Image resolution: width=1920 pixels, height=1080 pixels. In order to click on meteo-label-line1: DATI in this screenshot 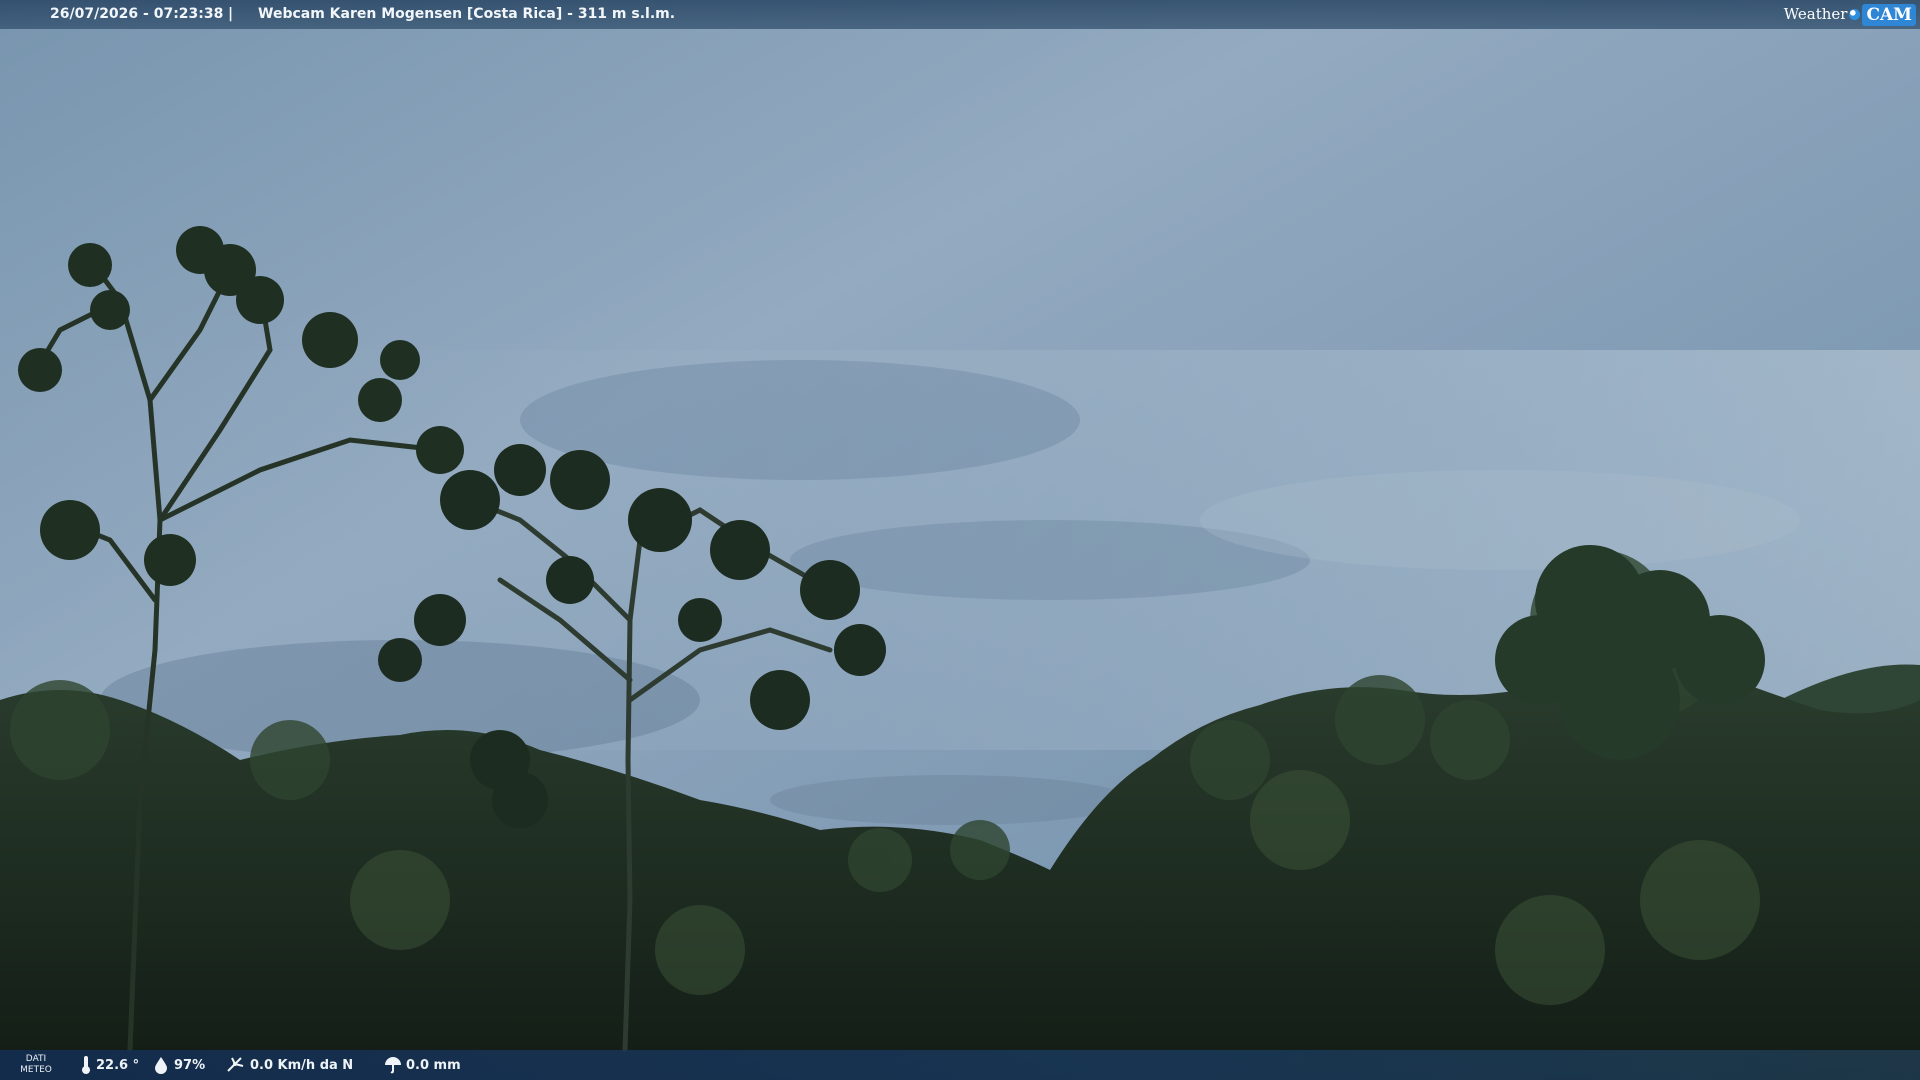, I will do `click(36, 1059)`.